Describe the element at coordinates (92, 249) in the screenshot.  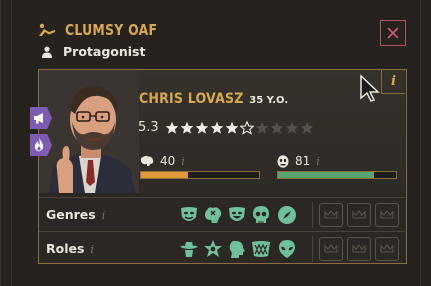
I see `roles-info: i` at that location.